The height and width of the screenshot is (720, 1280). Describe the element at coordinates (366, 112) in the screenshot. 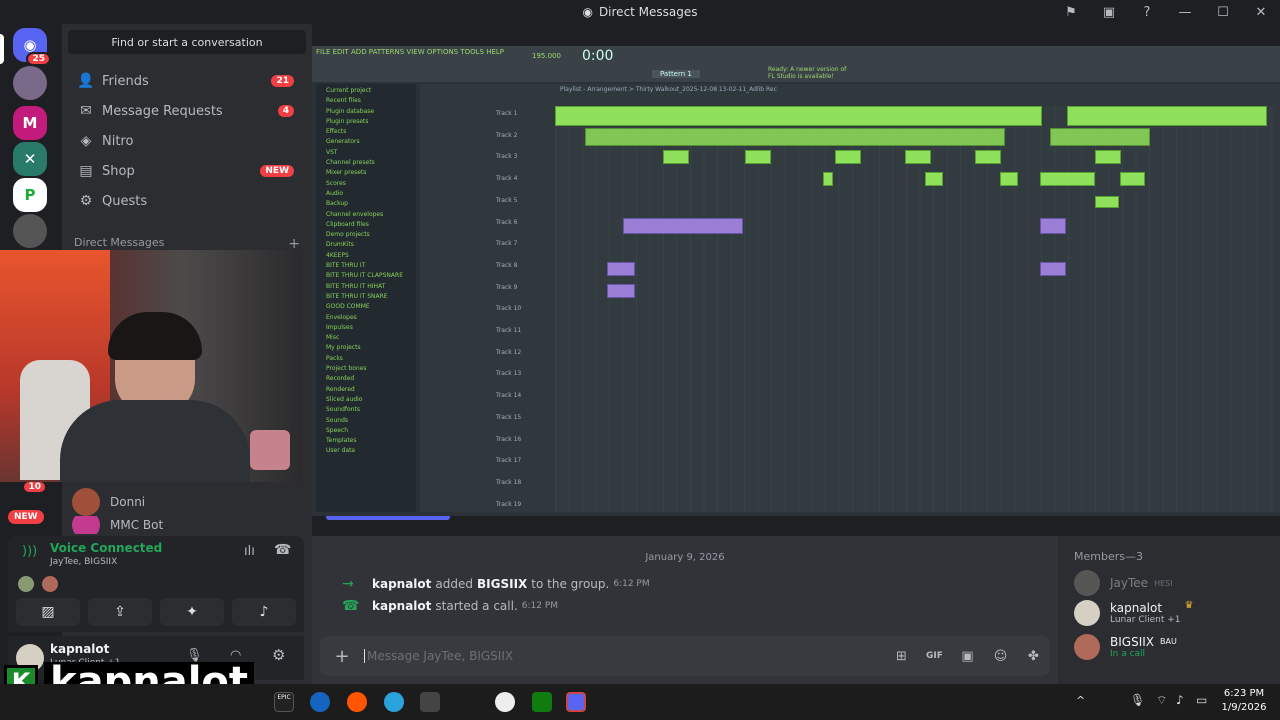

I see `browser-item: Plugin database` at that location.